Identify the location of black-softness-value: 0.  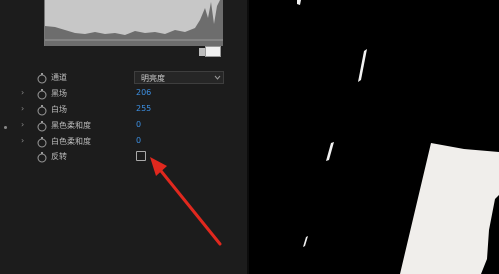
(138, 124).